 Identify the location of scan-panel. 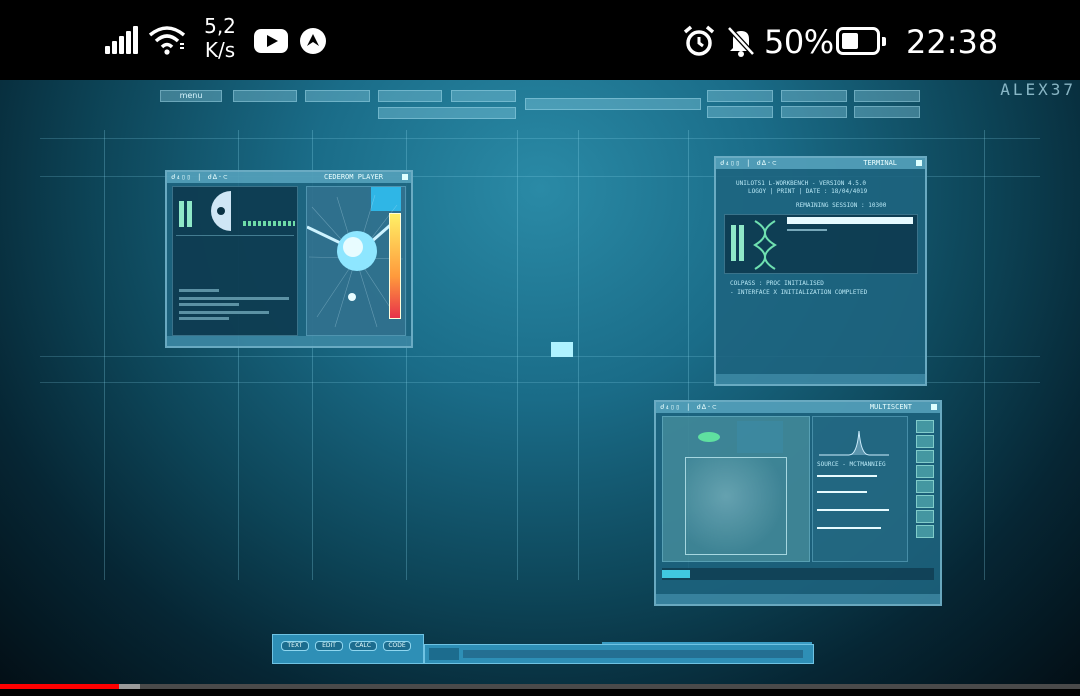
(736, 489).